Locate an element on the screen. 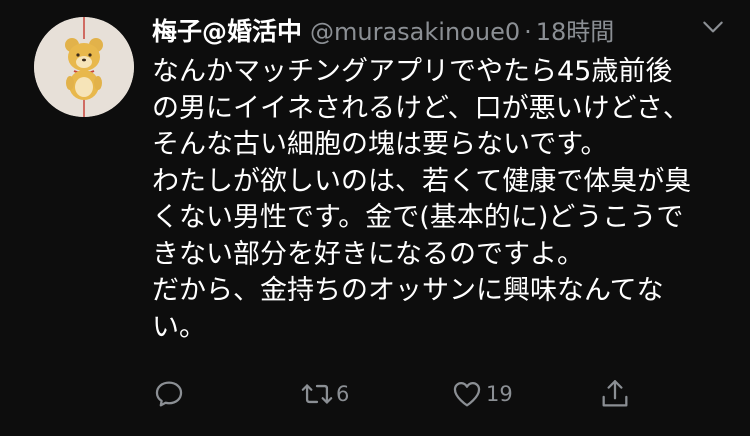 This screenshot has height=436, width=750. tweet-text-line: だから、金持ちのオッサンに興味なんてな is located at coordinates (408, 290).